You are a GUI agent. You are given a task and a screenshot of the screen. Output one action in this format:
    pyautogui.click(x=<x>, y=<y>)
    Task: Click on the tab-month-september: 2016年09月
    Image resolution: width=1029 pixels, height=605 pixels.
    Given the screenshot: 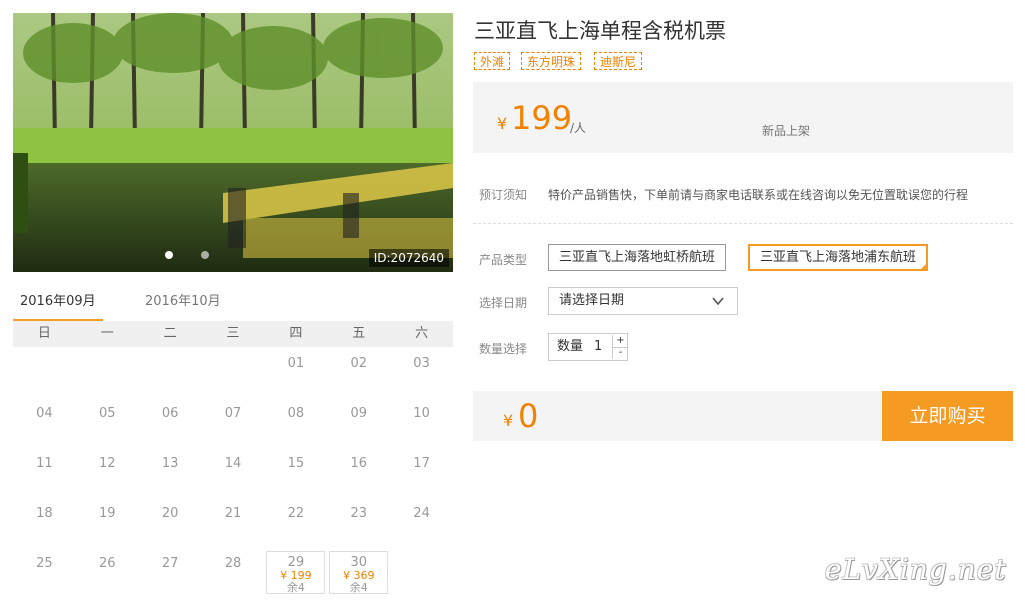 What is the action you would take?
    pyautogui.click(x=58, y=308)
    